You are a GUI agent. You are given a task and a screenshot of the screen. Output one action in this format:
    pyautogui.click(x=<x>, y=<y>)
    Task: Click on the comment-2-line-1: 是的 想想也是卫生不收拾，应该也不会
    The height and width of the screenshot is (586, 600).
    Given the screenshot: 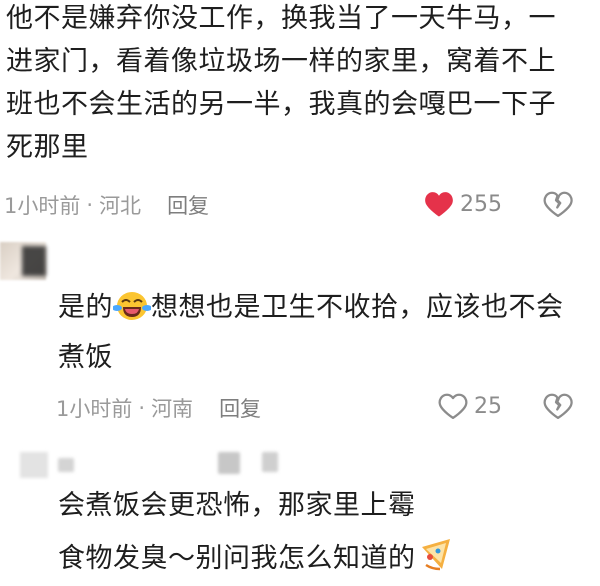 What is the action you would take?
    pyautogui.click(x=311, y=311)
    